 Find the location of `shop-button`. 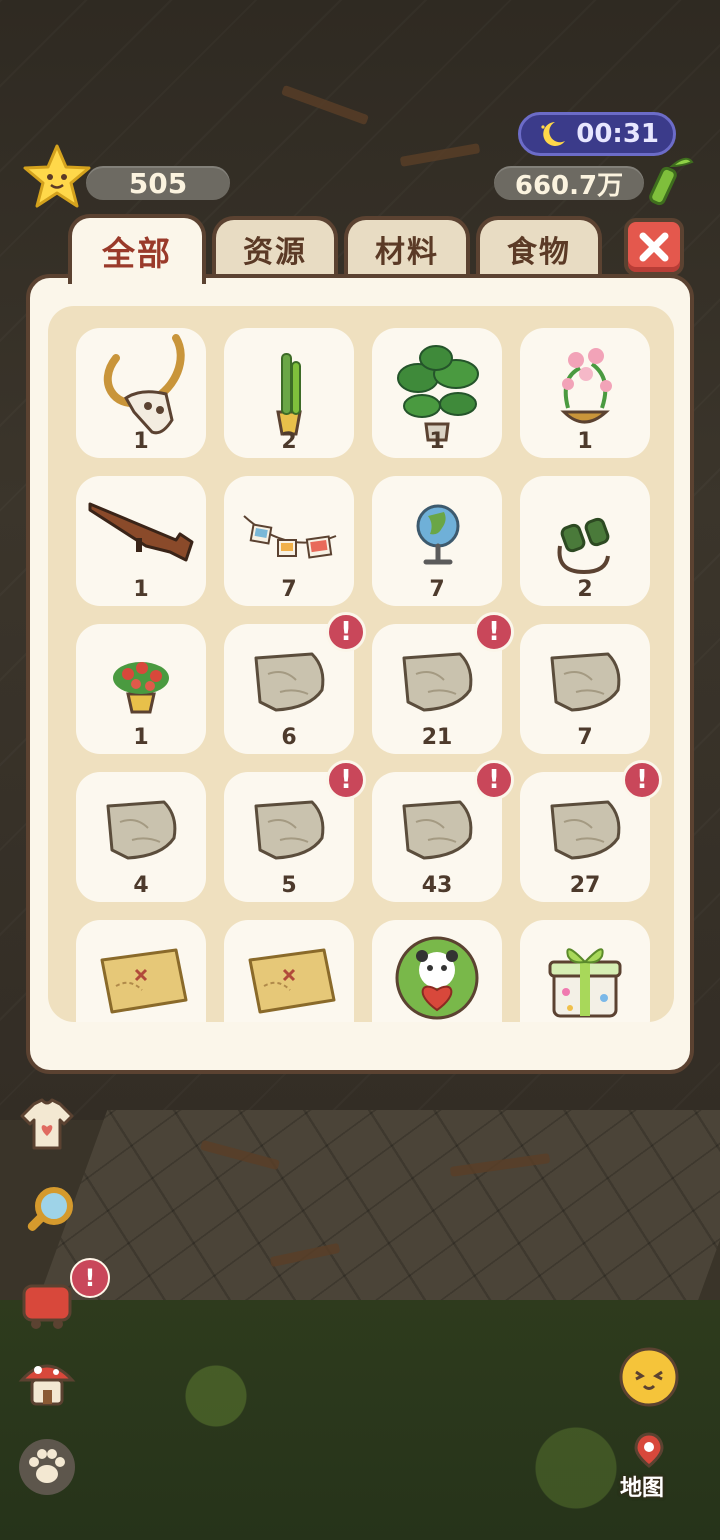

shop-button is located at coordinates (47, 1303).